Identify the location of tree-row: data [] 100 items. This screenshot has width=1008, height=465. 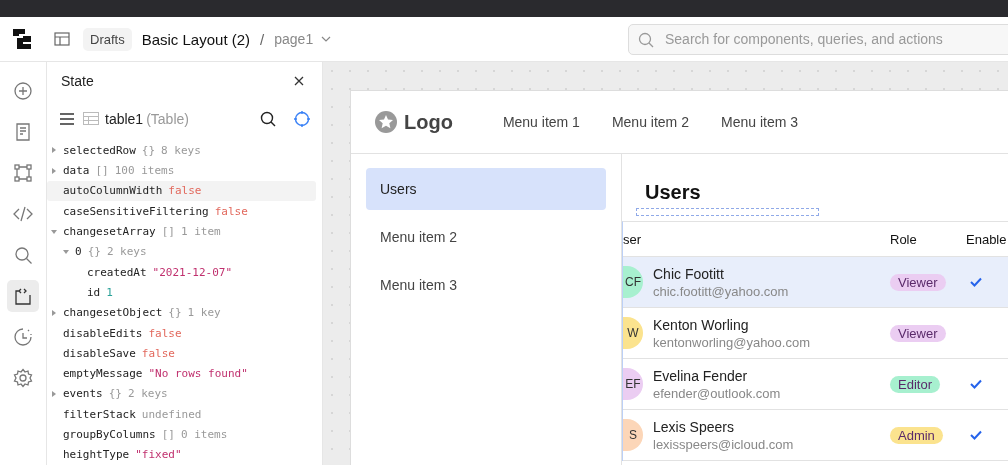
(181, 170).